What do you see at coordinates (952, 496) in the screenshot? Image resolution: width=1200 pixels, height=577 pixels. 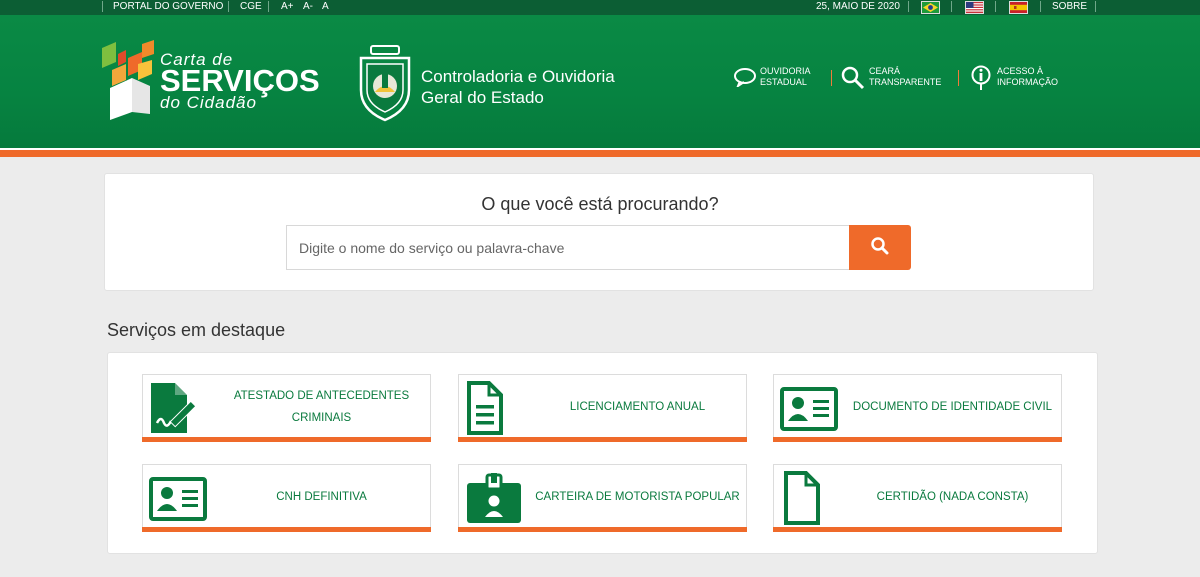 I see `service-card-label: CERTIDÃO (NADA CONSTA)` at bounding box center [952, 496].